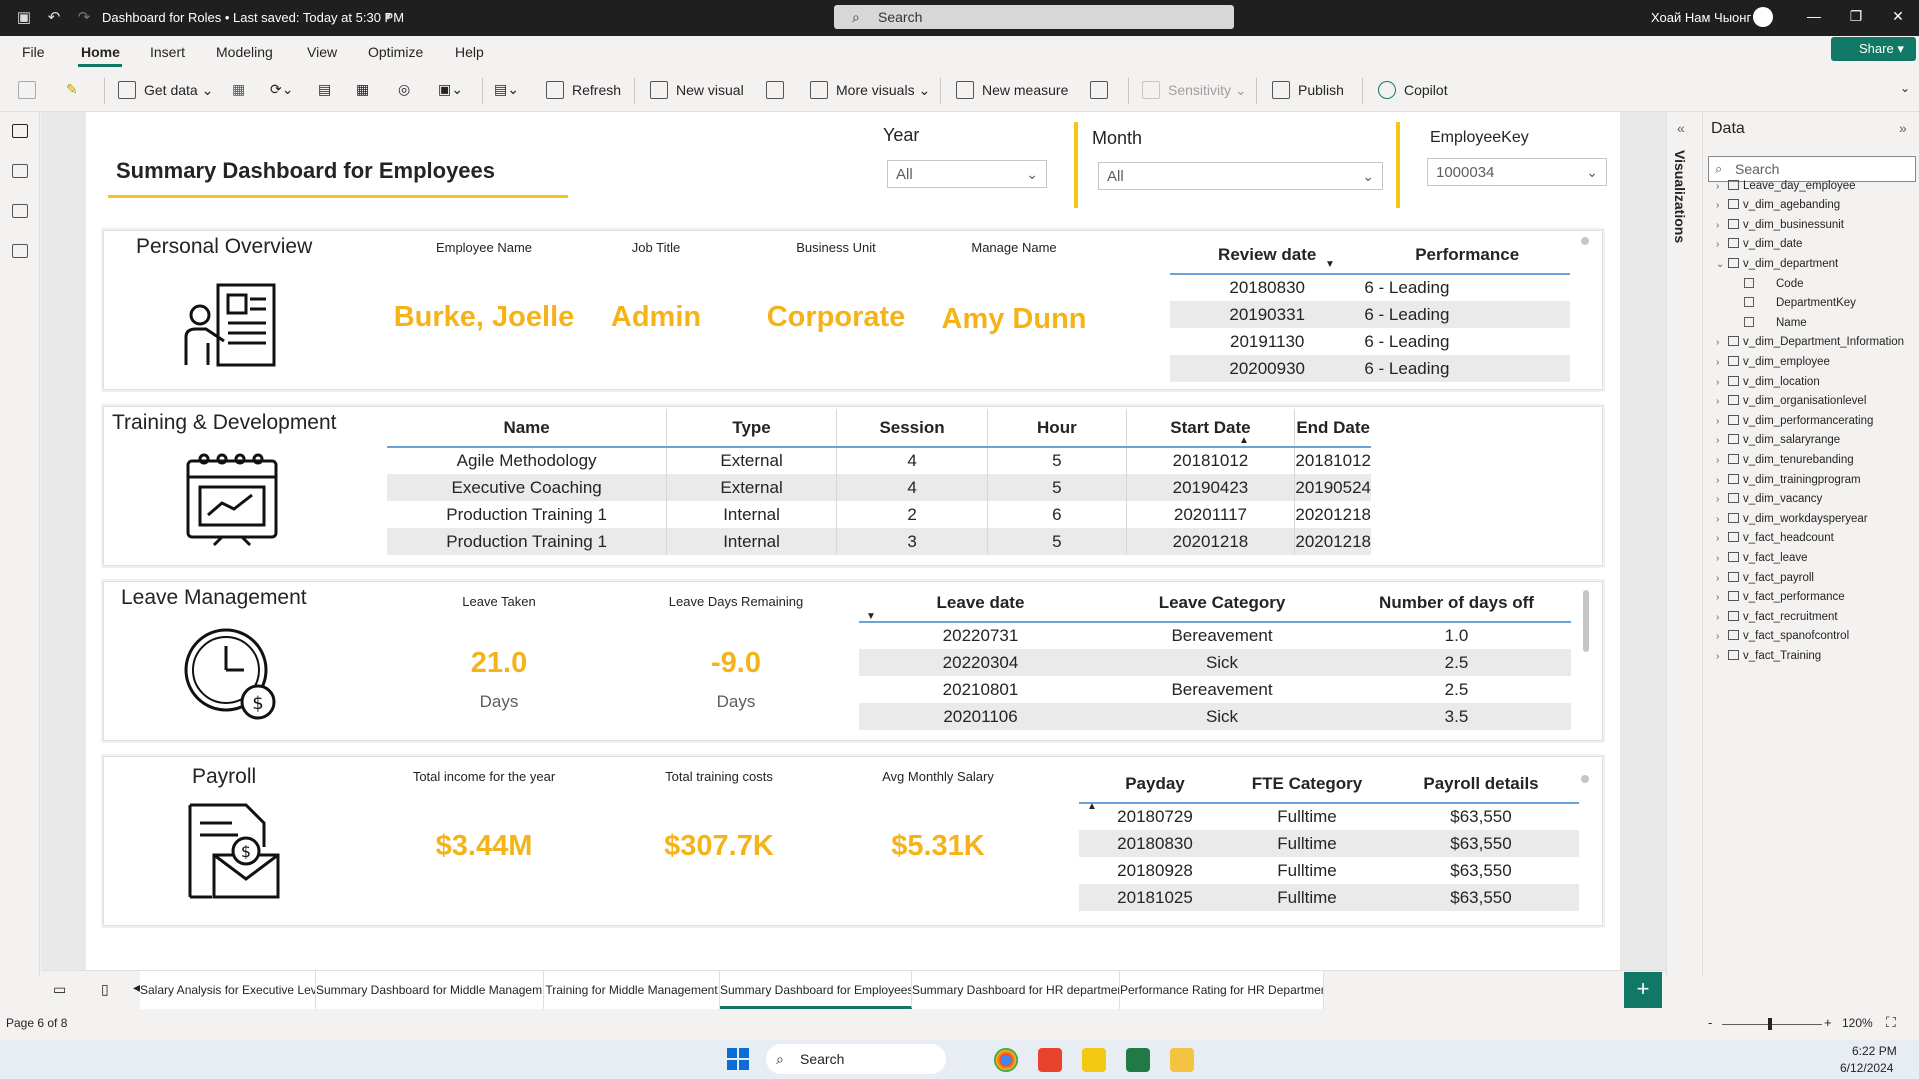  Describe the element at coordinates (1780, 224) in the screenshot. I see `table-node: › v_dim_businessunit` at that location.